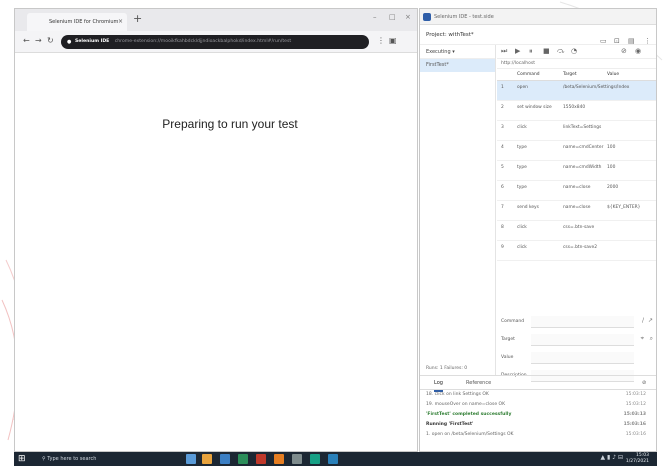 The height and width of the screenshot is (470, 664). I want to click on system-tray-icons: ▲ ▮ ♪ ⊟, so click(612, 457).